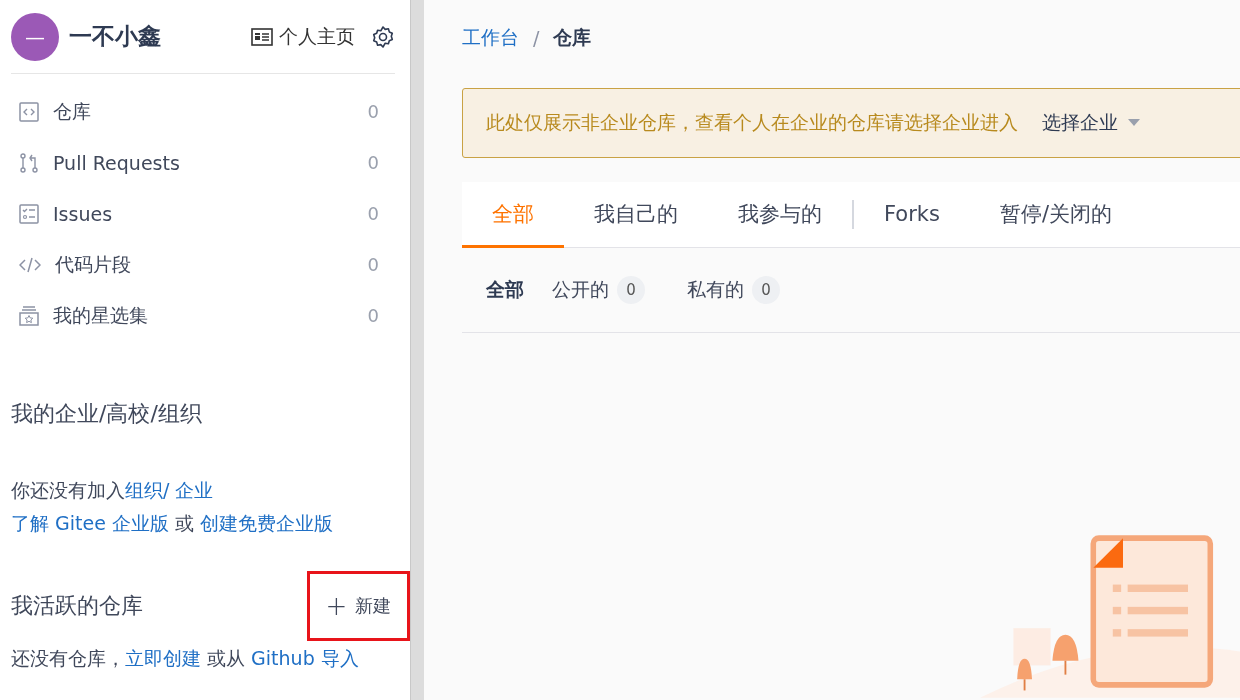 This screenshot has height=700, width=1240. I want to click on pull-request-icon, so click(29, 162).